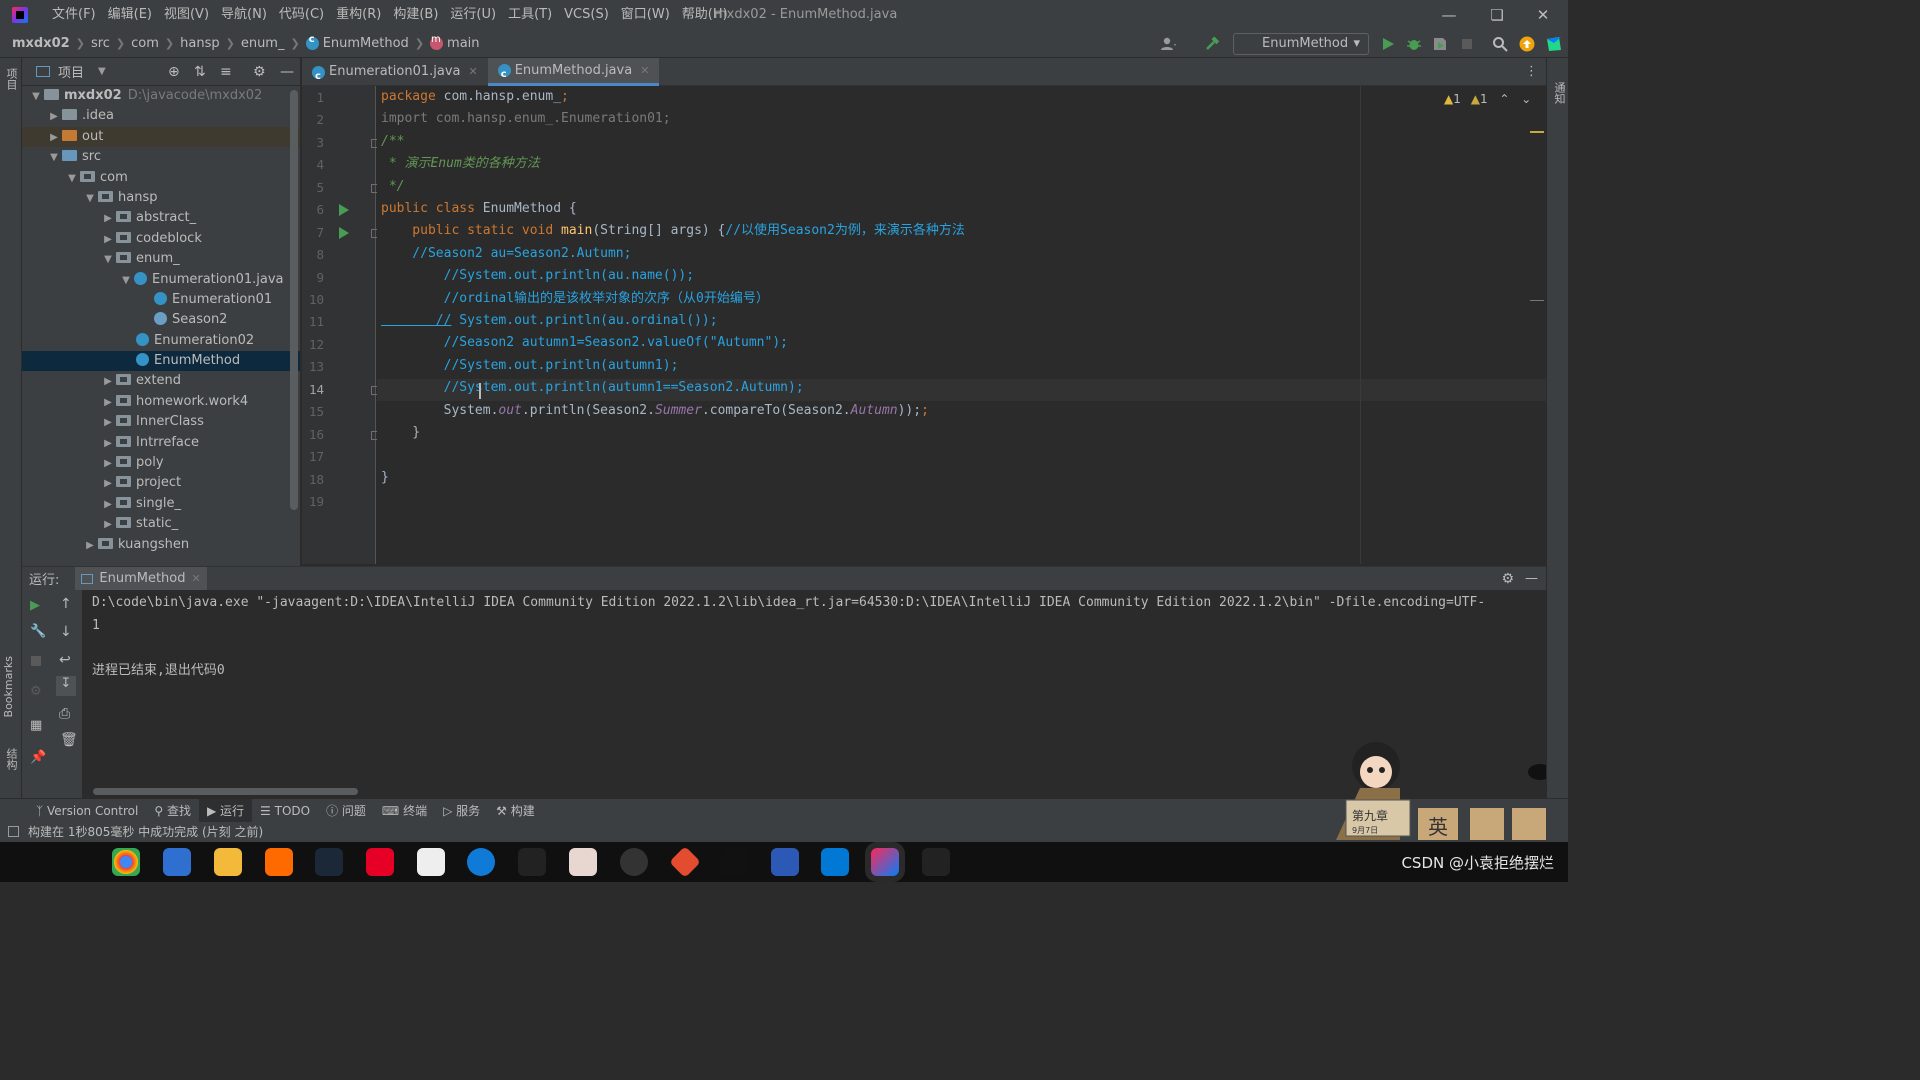 The width and height of the screenshot is (1920, 1080). Describe the element at coordinates (141, 578) in the screenshot. I see `run-tab-enummethod: EnumMethod ✕` at that location.